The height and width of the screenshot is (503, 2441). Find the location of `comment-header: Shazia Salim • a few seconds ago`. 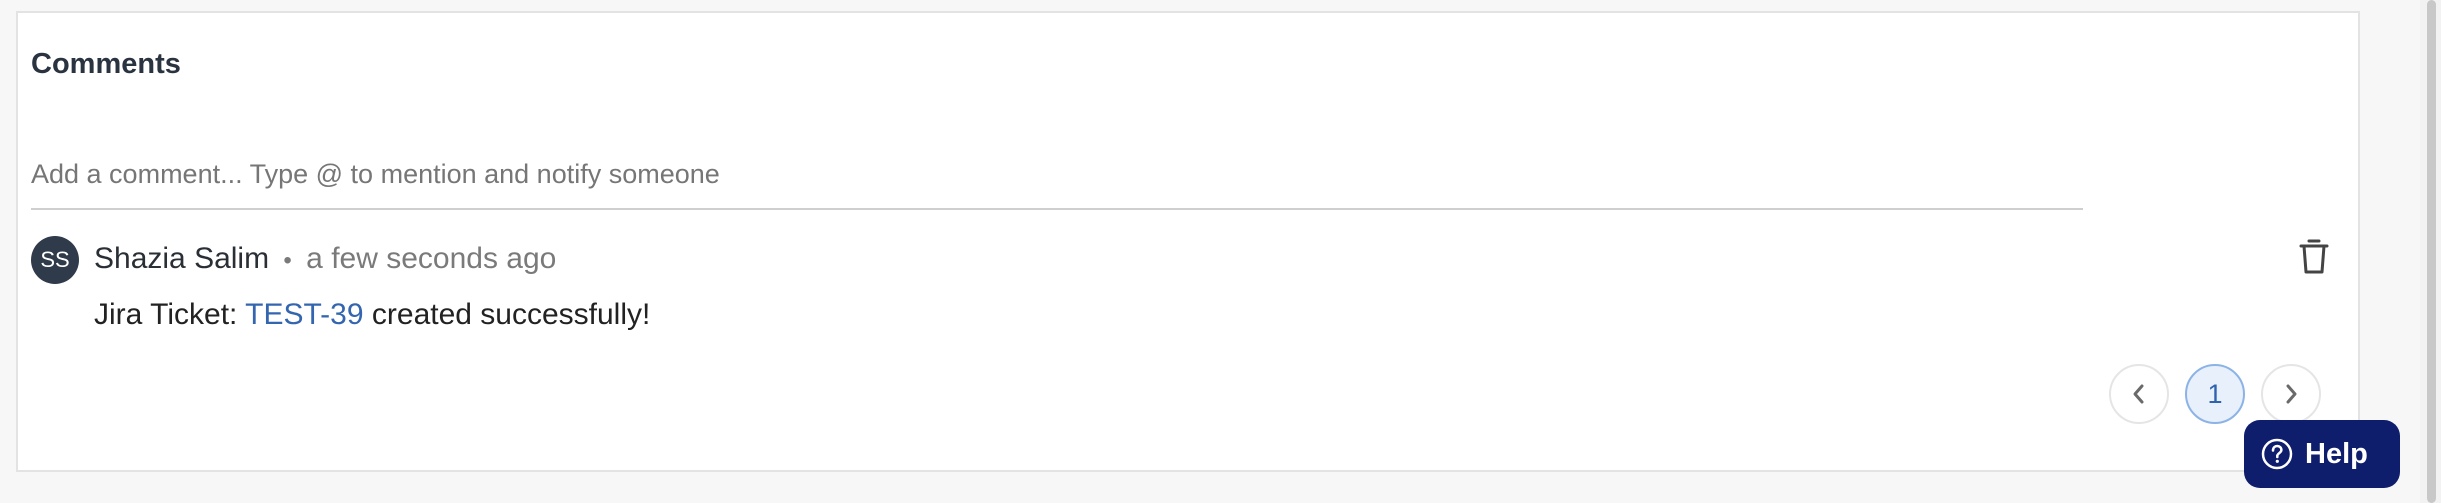

comment-header: Shazia Salim • a few seconds ago is located at coordinates (325, 259).